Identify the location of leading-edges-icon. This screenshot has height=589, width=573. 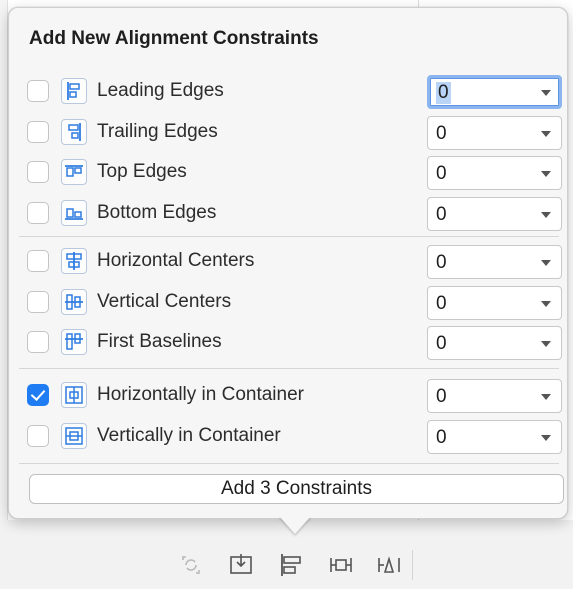
(74, 91).